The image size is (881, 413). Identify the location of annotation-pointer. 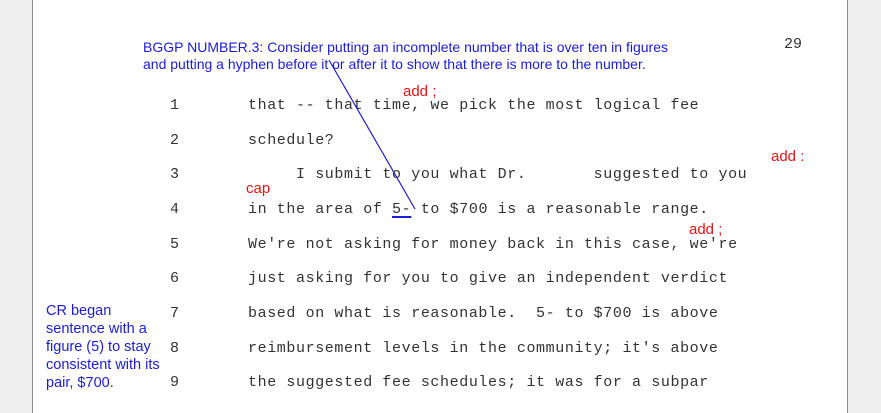
(372, 134).